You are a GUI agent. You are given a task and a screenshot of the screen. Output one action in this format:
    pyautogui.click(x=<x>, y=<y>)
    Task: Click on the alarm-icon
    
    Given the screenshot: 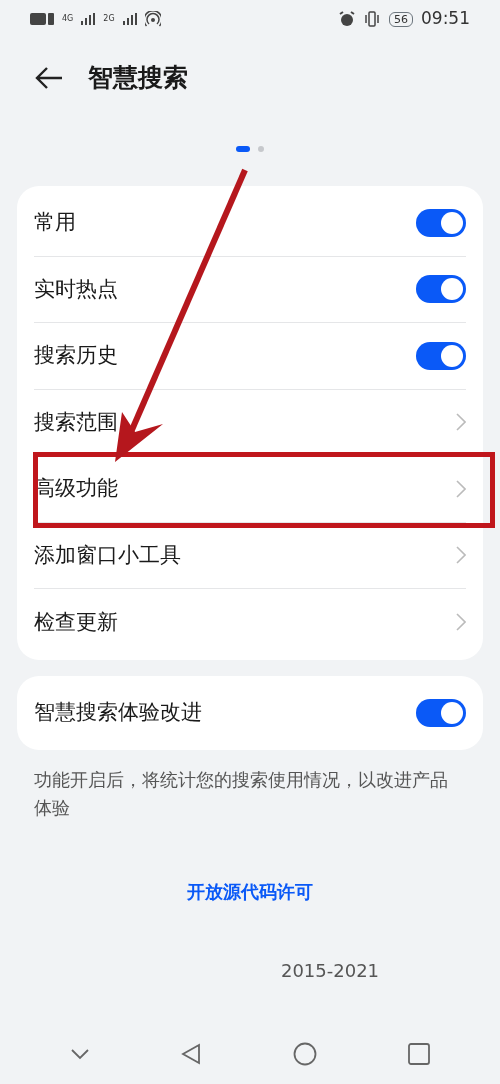 What is the action you would take?
    pyautogui.click(x=347, y=19)
    